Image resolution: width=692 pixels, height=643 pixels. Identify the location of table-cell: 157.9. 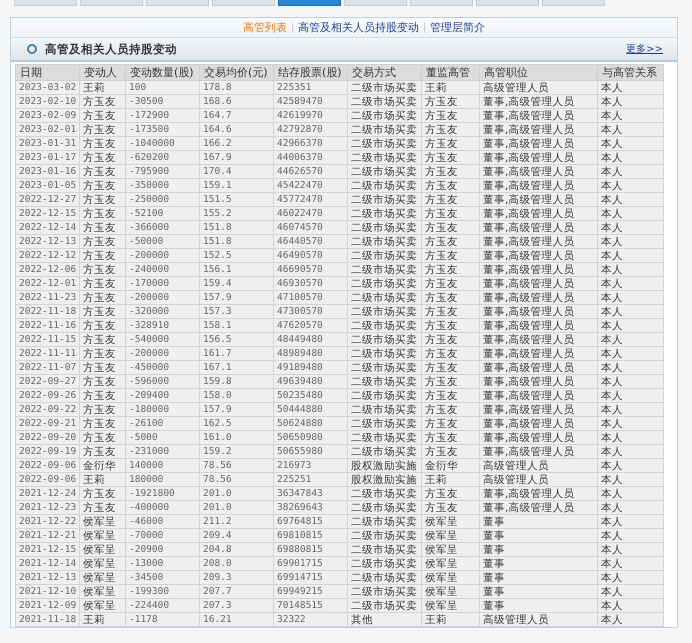
(237, 409).